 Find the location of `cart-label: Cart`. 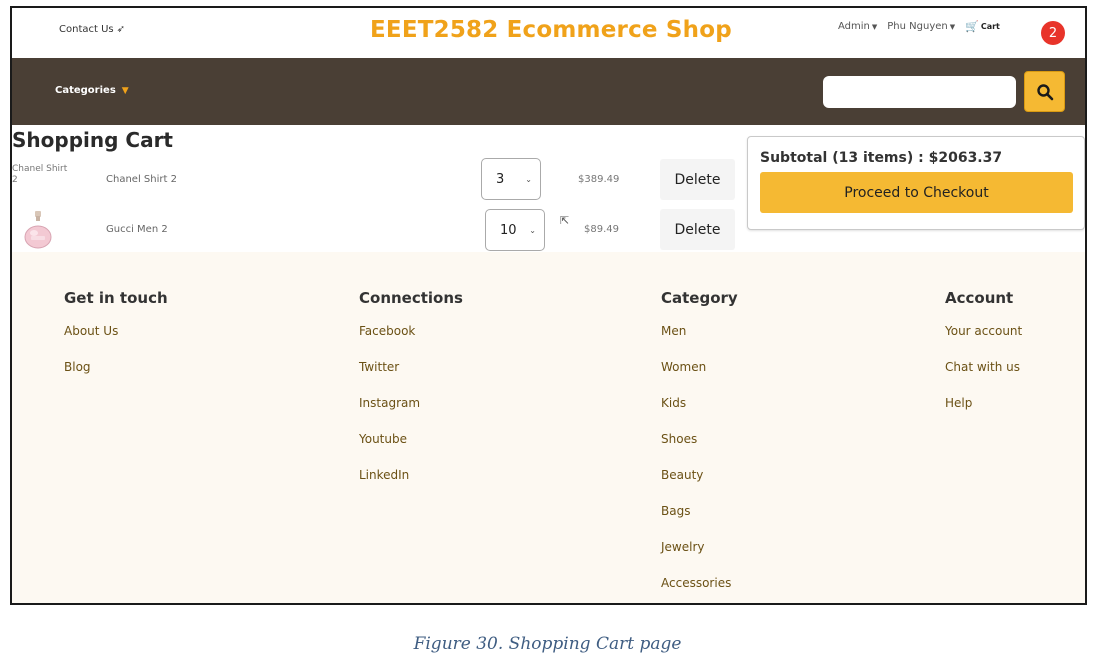

cart-label: Cart is located at coordinates (990, 26).